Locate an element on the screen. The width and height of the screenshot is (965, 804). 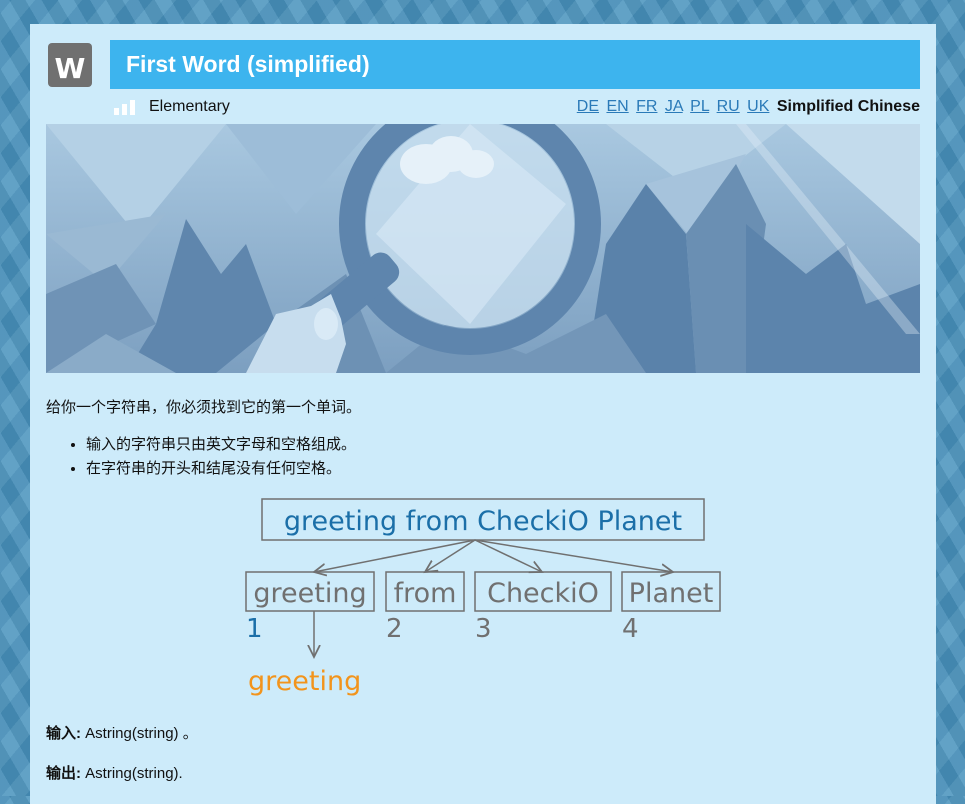
description-intro: 给你一个字符串，你必须找到它的第一个单词。 is located at coordinates (204, 407).